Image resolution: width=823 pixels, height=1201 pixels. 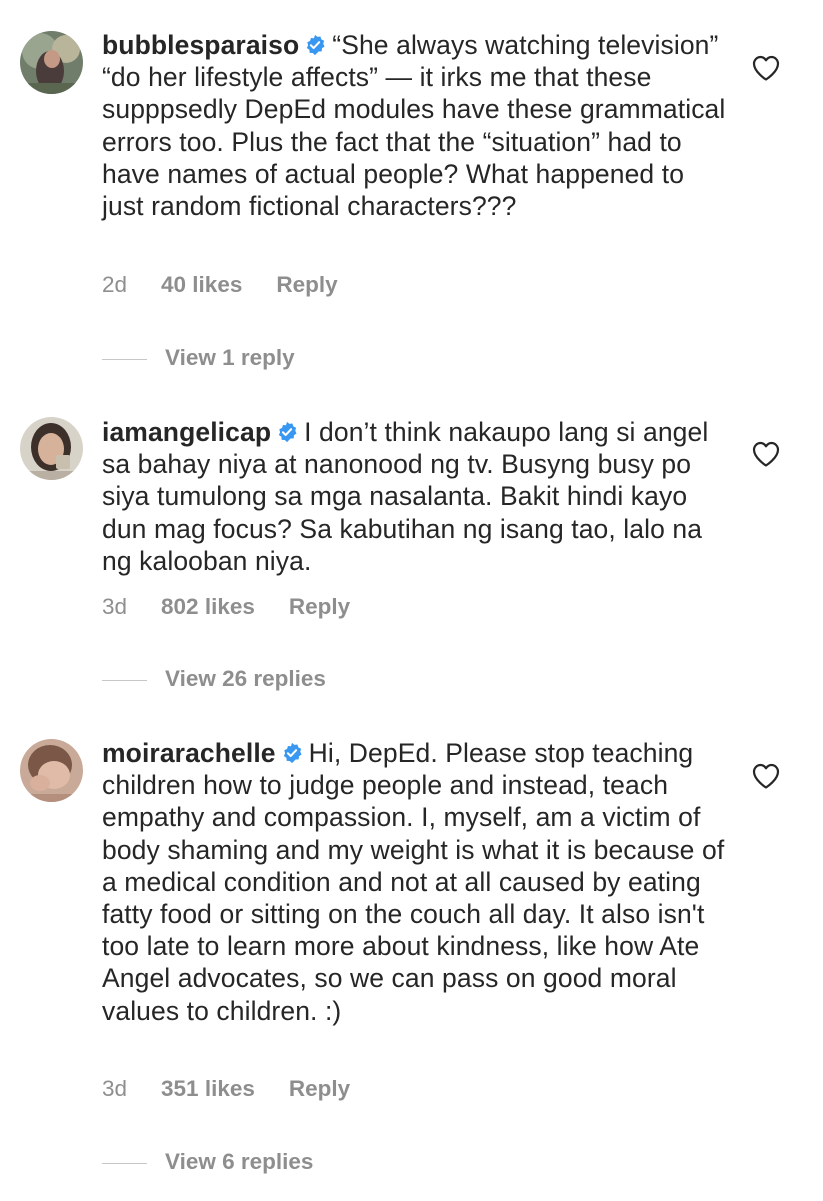 What do you see at coordinates (189, 753) in the screenshot?
I see `comment-username: moirarachelle` at bounding box center [189, 753].